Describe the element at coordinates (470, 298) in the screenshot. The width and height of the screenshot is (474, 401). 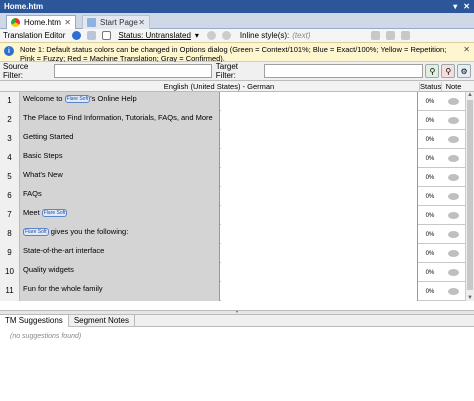
I see `scroll-down-icon: ▼` at that location.